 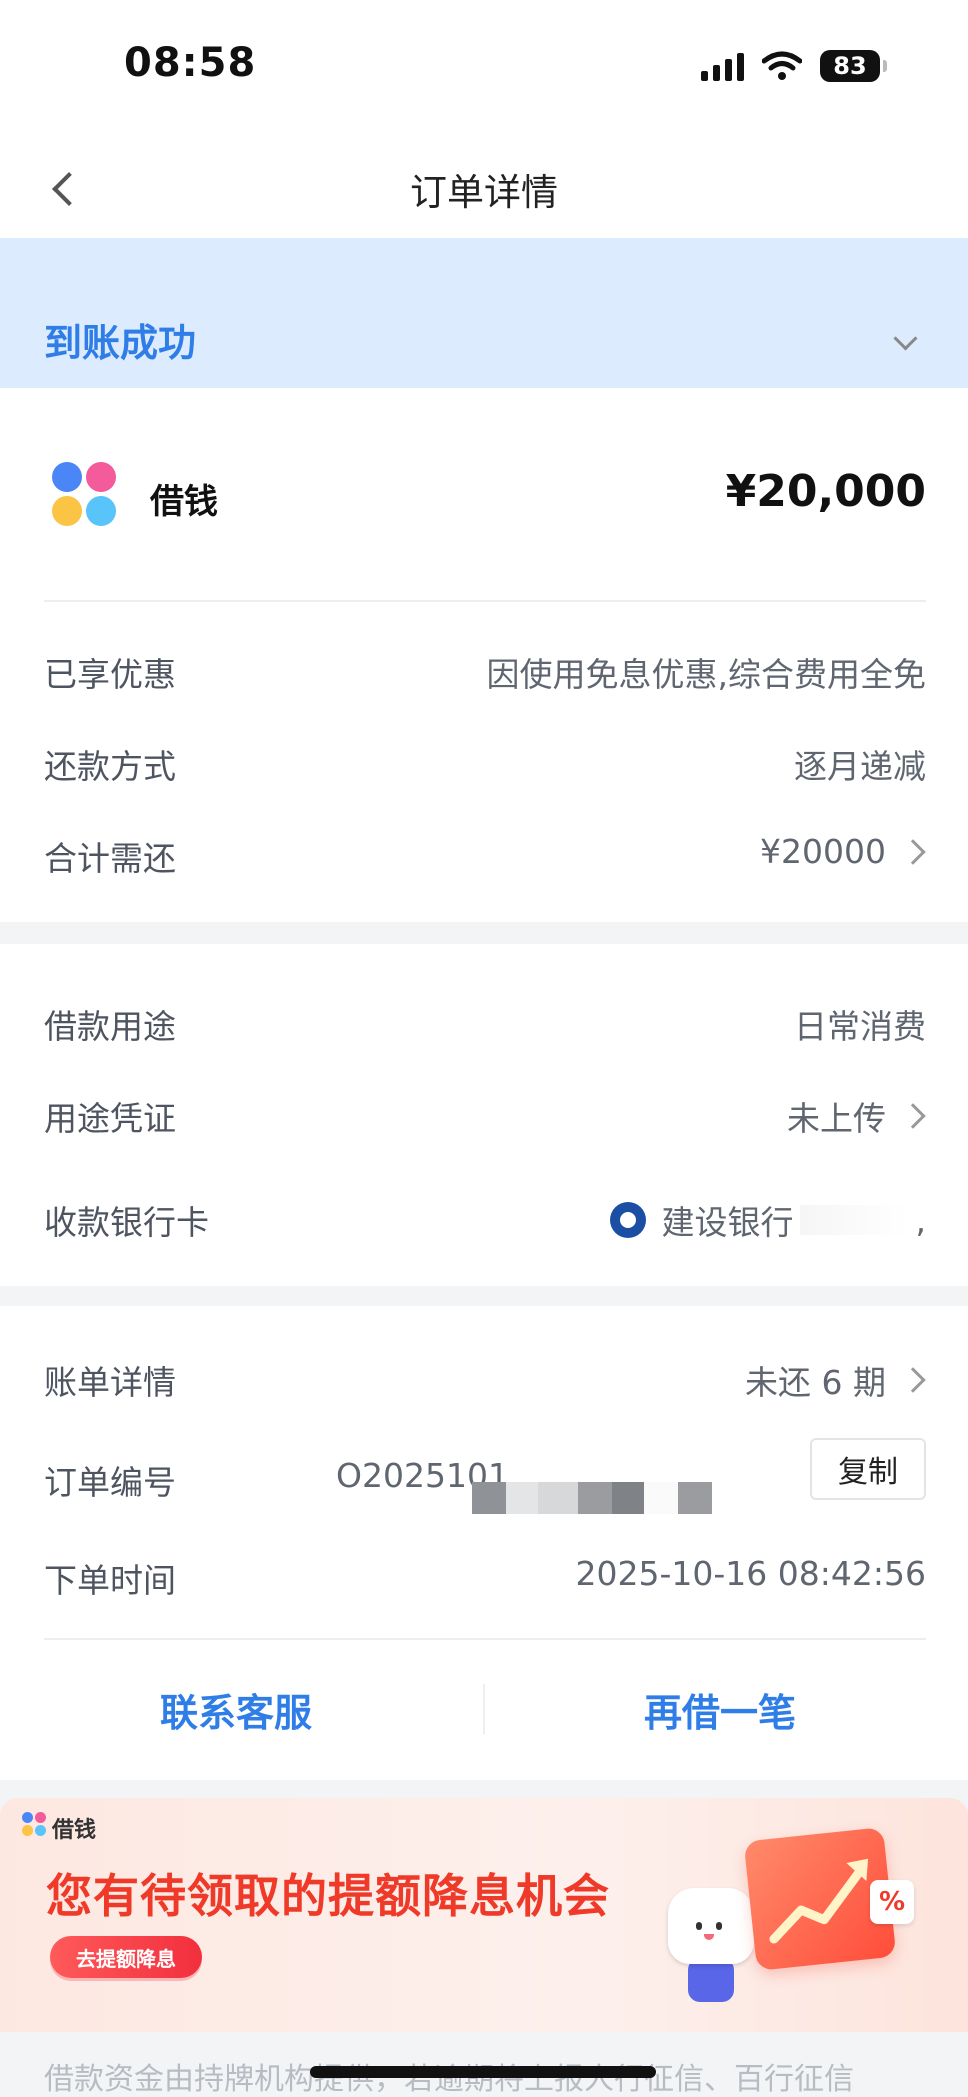 I want to click on usage-proof-row: 用途凭证 未上传, so click(x=484, y=1113).